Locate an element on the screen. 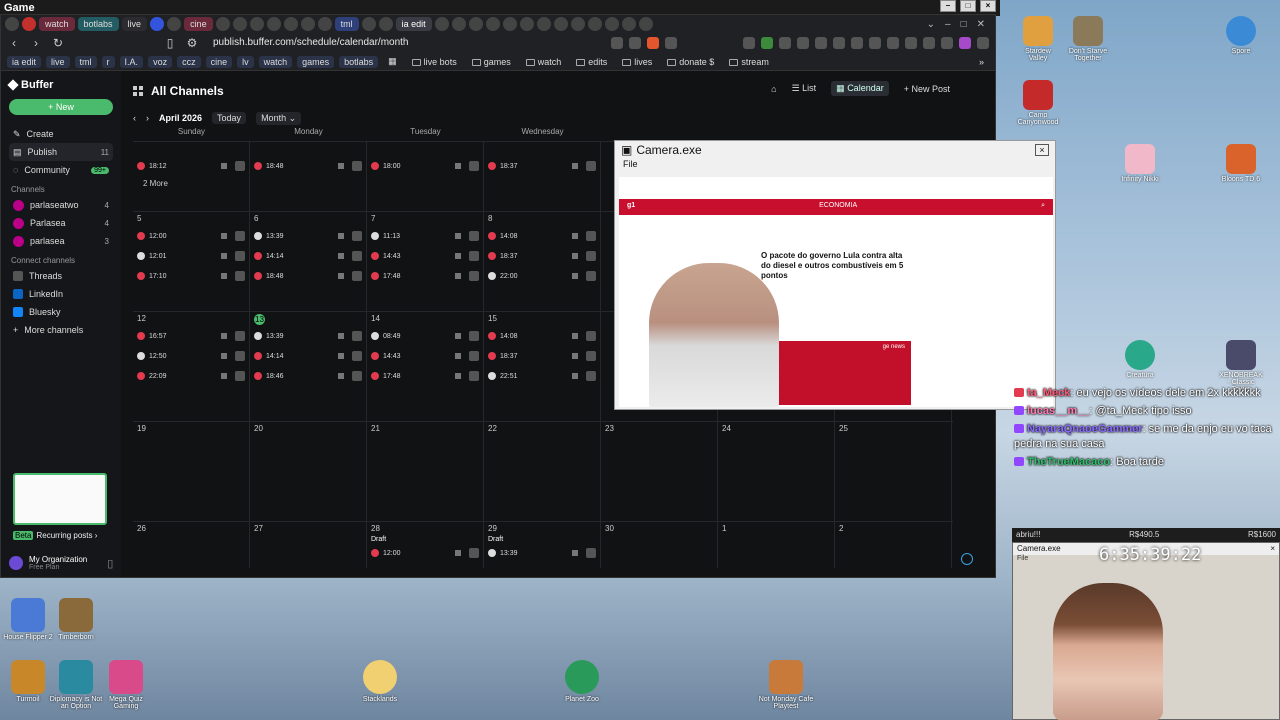  calendar-day: 2 is located at coordinates (893, 545).